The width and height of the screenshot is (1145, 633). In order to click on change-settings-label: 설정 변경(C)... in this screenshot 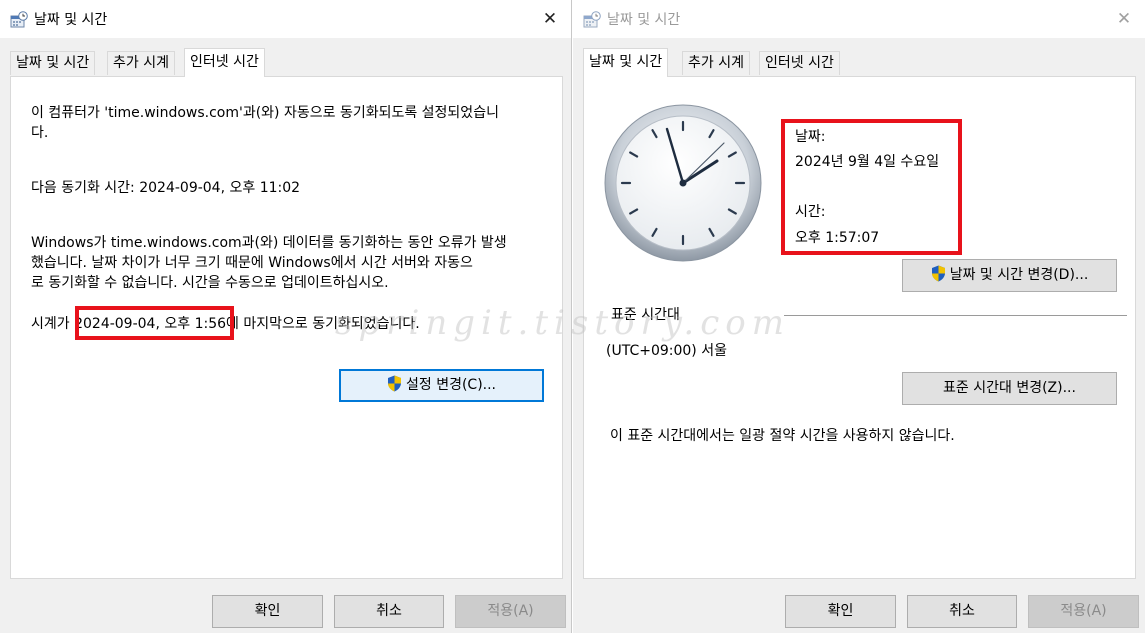, I will do `click(451, 385)`.